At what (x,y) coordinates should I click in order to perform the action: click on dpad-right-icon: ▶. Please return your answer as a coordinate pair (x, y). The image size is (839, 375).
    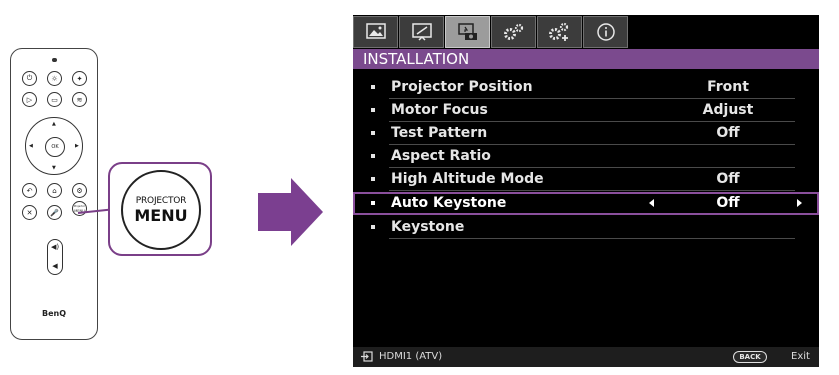
    Looking at the image, I should click on (77, 146).